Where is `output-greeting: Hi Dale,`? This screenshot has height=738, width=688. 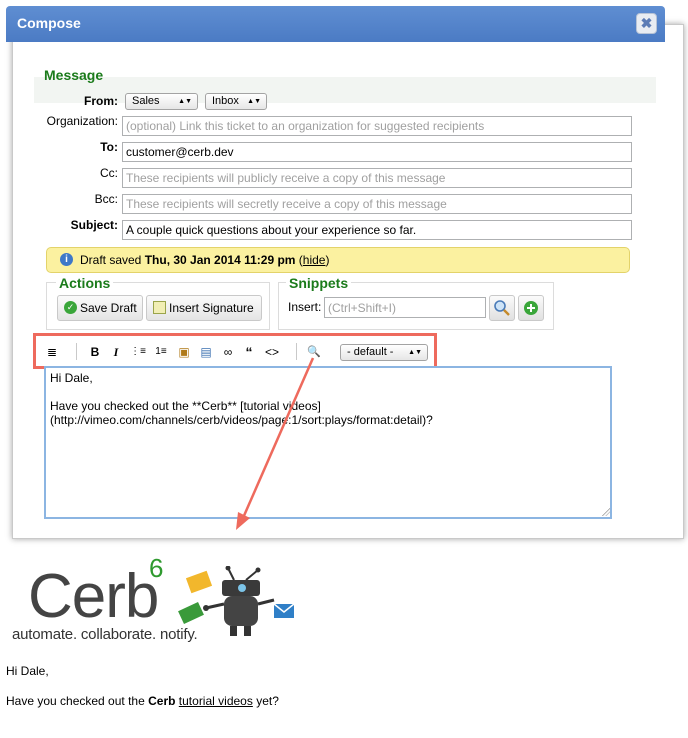
output-greeting: Hi Dale, is located at coordinates (27, 671).